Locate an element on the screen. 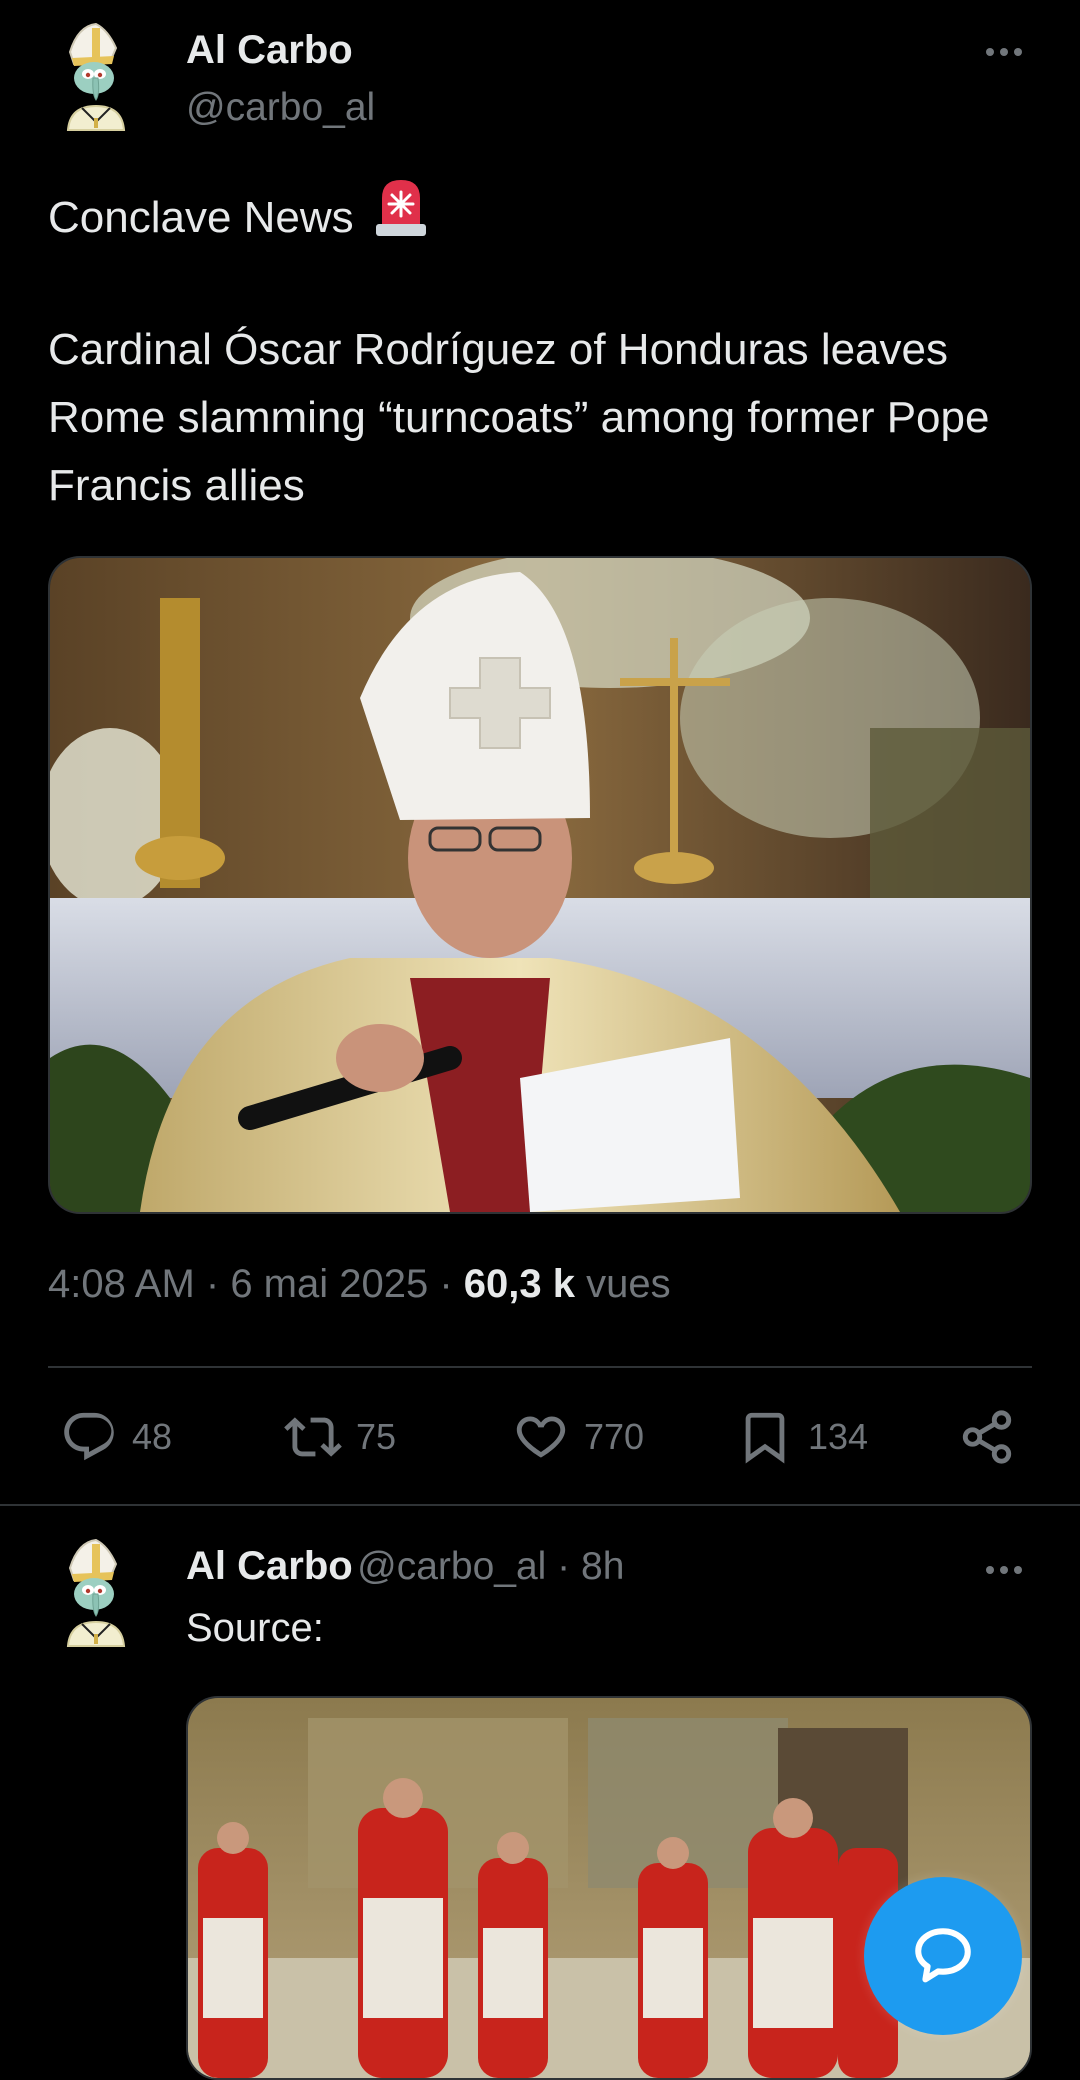 The image size is (1080, 2080). more-options-button is located at coordinates (1004, 52).